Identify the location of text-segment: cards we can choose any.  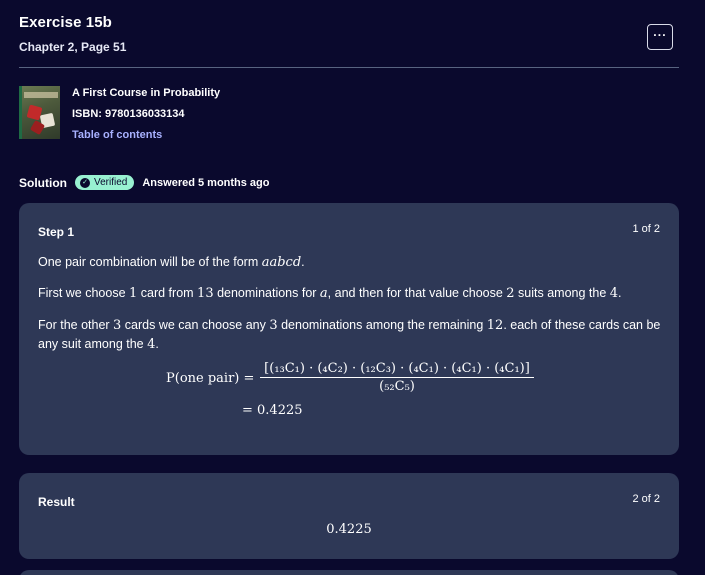
(195, 325).